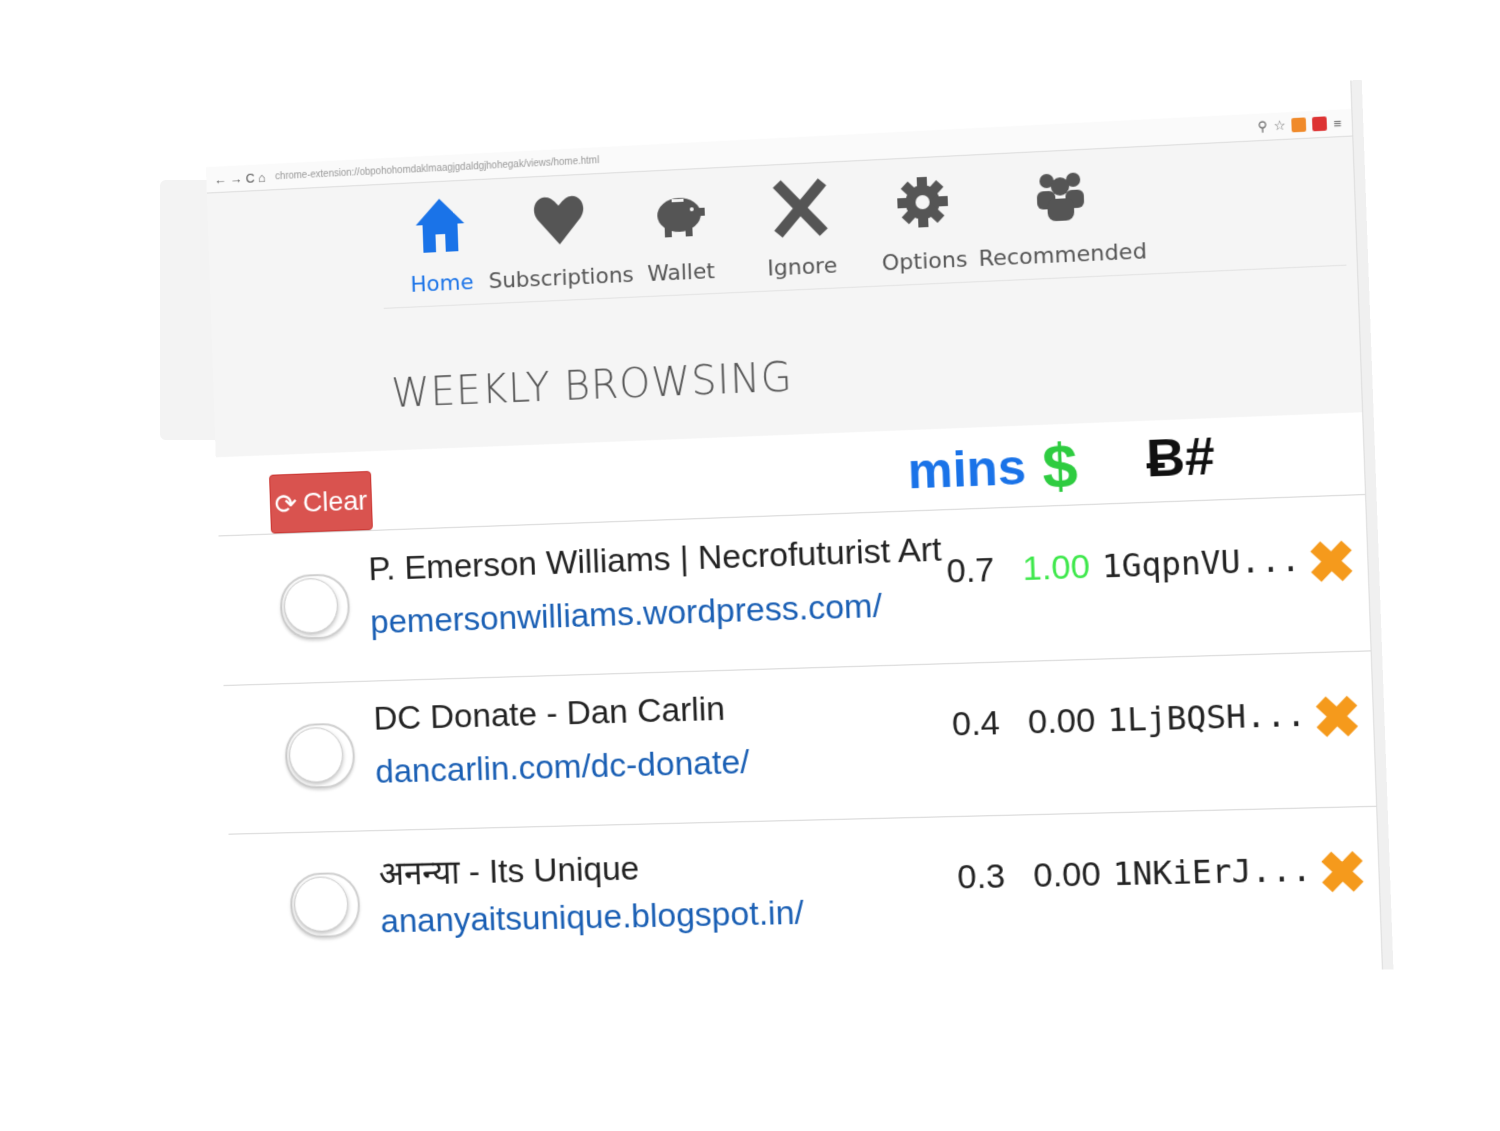  Describe the element at coordinates (1279, 125) in the screenshot. I see `star-icon: ☆` at that location.